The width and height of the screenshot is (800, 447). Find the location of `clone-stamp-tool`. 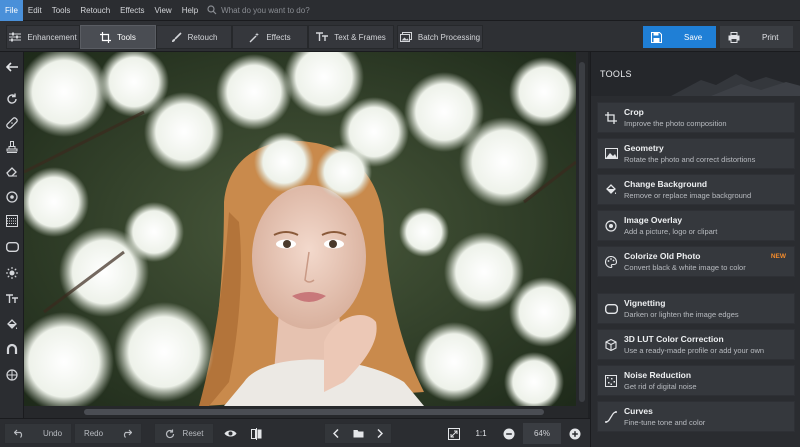

clone-stamp-tool is located at coordinates (12, 147).